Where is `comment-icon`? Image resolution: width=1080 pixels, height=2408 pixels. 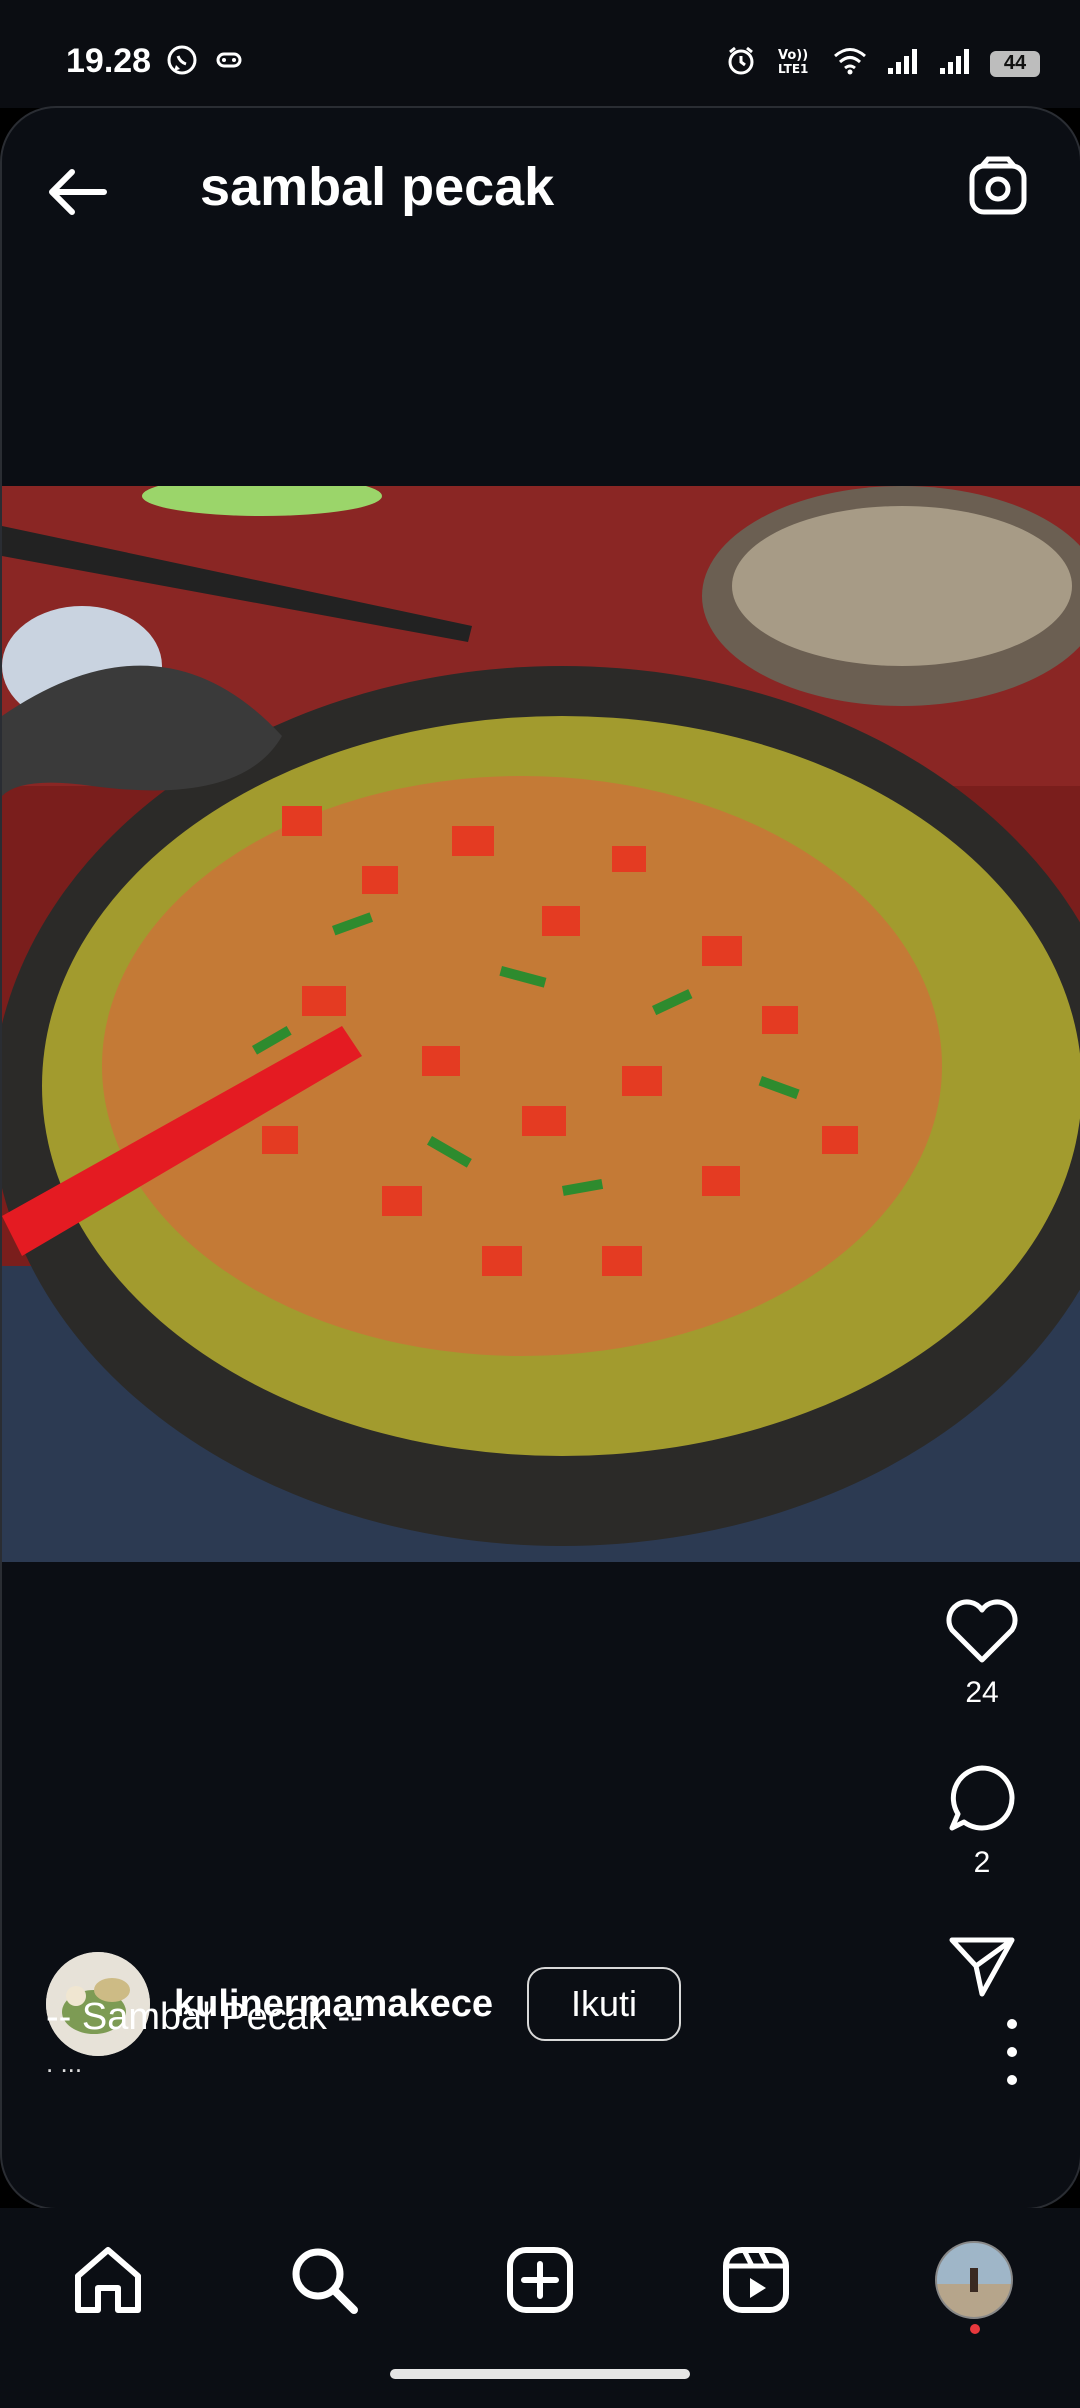
comment-icon is located at coordinates (982, 1798).